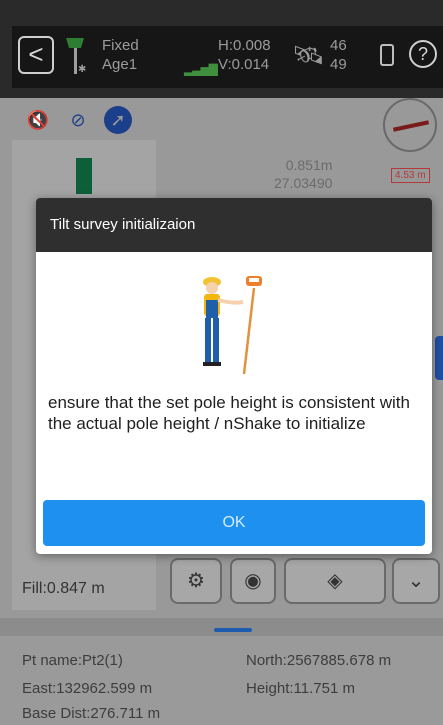 The height and width of the screenshot is (725, 443). Describe the element at coordinates (338, 55) in the screenshot. I see `satellite-count: 46 49` at that location.